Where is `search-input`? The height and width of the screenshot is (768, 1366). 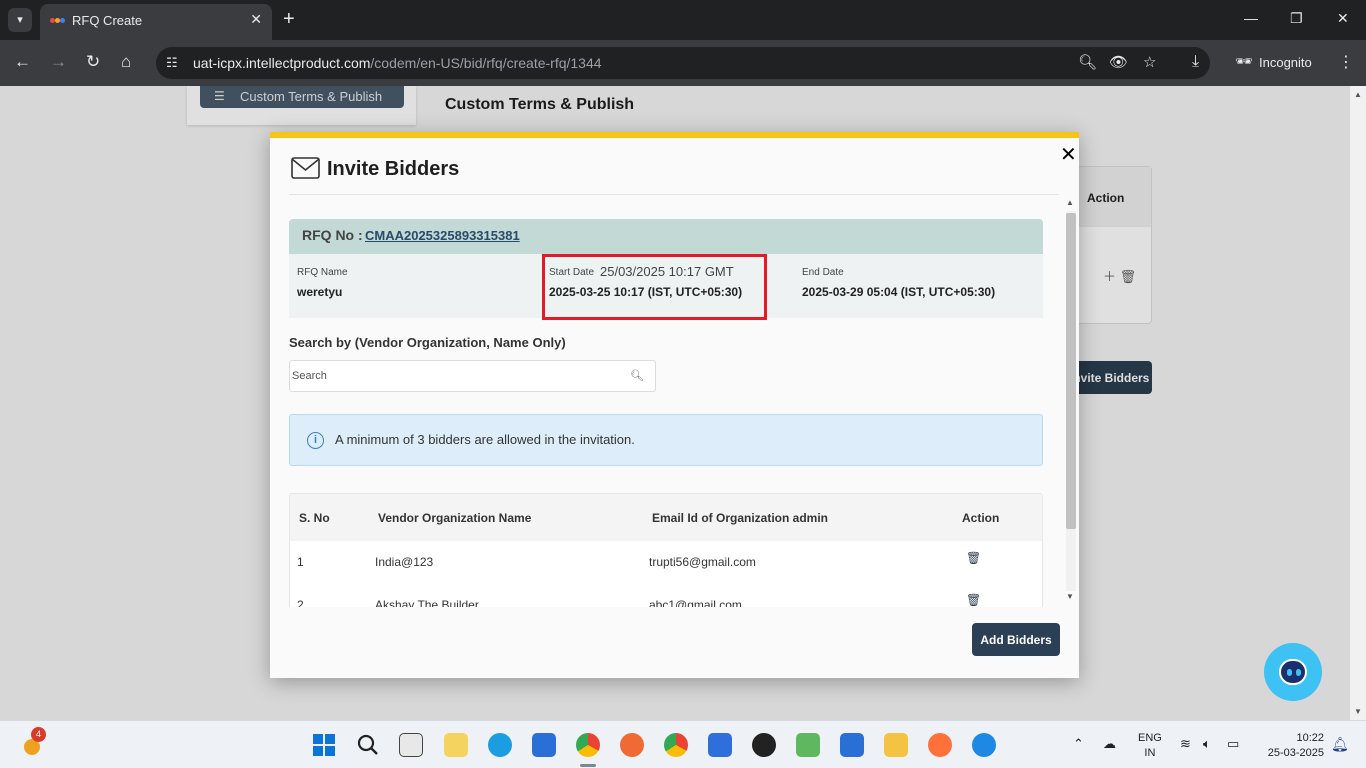
search-input is located at coordinates (452, 376).